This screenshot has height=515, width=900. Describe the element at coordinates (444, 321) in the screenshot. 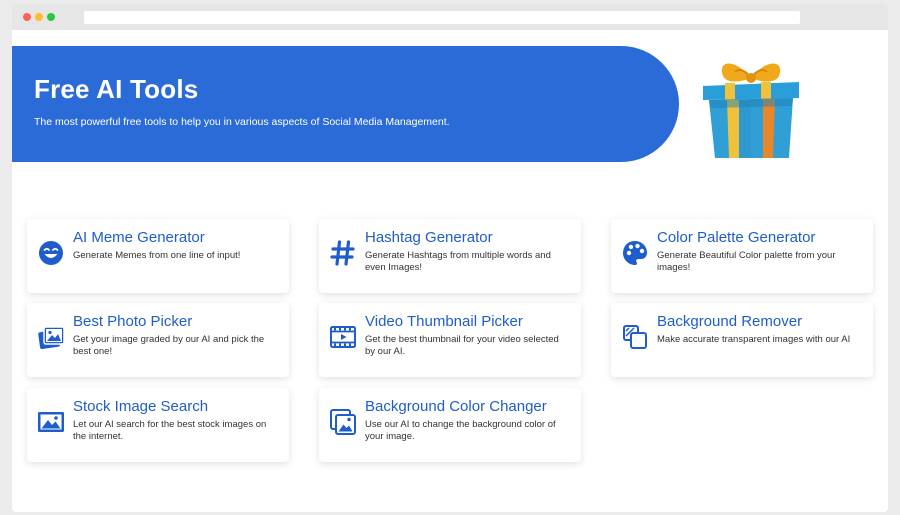

I see `tool-title: Video Thumbnail Picker` at that location.